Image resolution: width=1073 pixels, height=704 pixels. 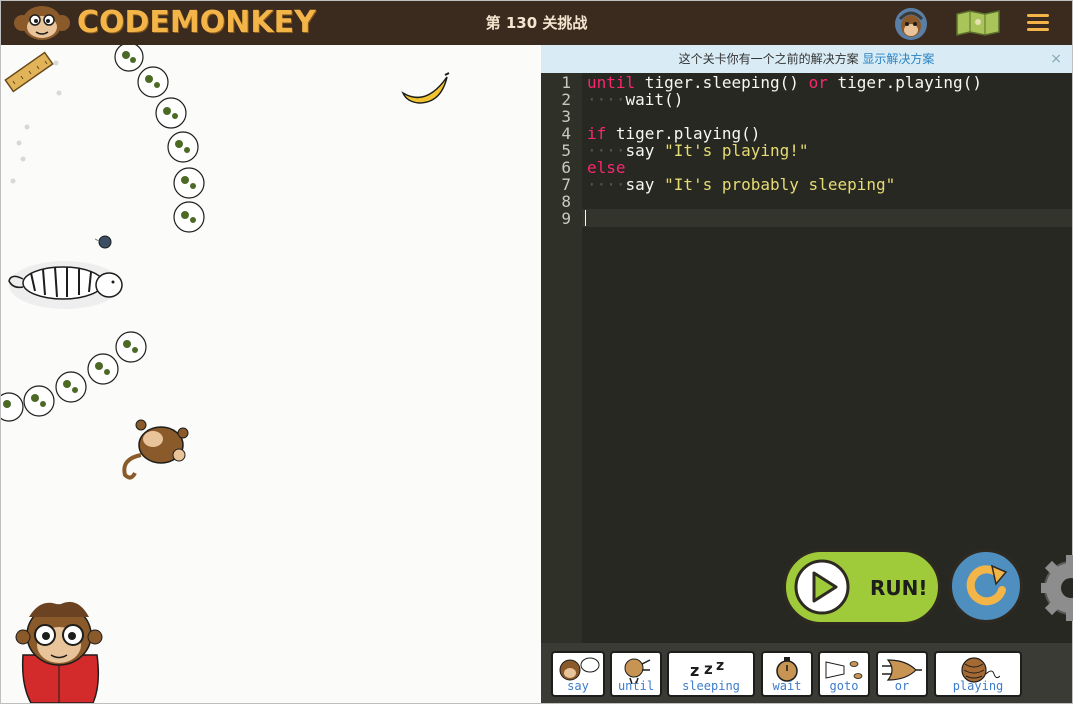 What do you see at coordinates (566, 218) in the screenshot?
I see `line-number: 9` at bounding box center [566, 218].